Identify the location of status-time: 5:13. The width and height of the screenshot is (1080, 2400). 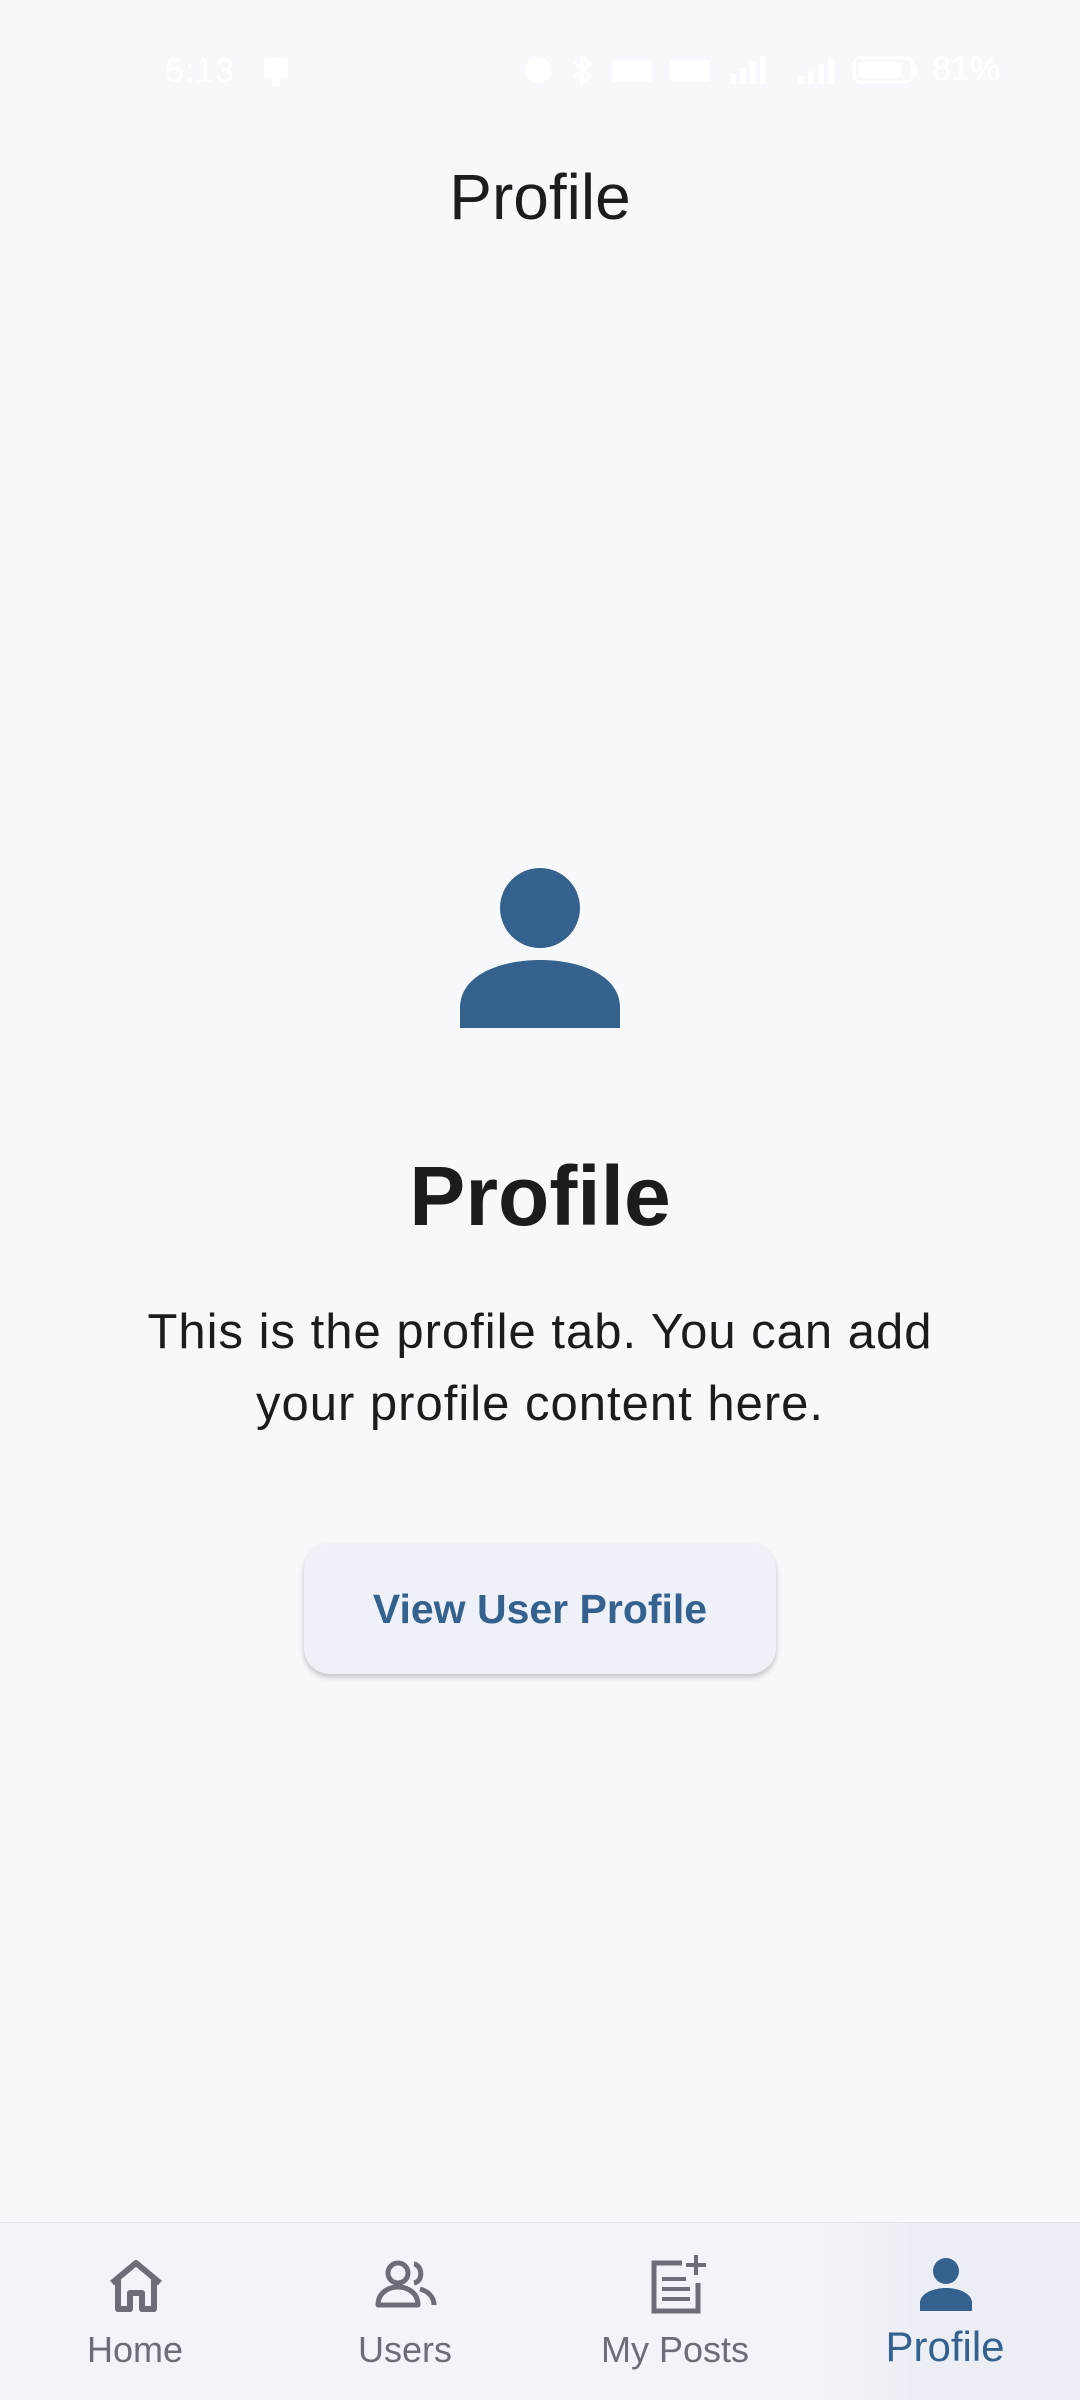
(200, 71).